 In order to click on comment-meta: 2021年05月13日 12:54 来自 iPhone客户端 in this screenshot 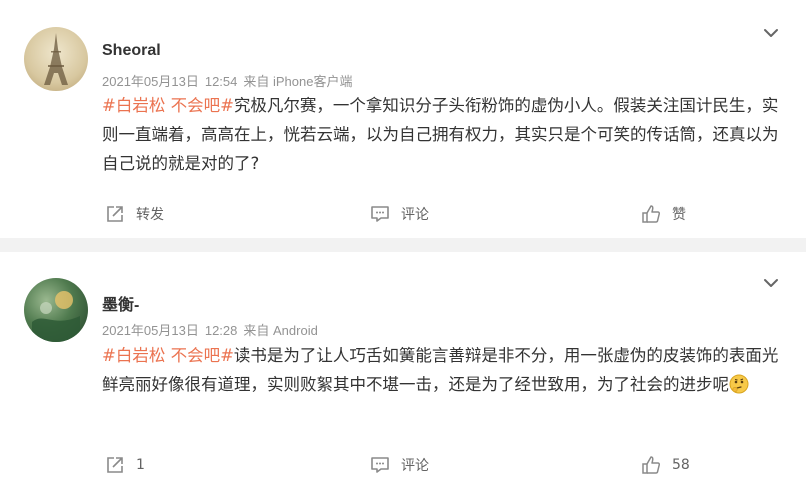, I will do `click(227, 80)`.